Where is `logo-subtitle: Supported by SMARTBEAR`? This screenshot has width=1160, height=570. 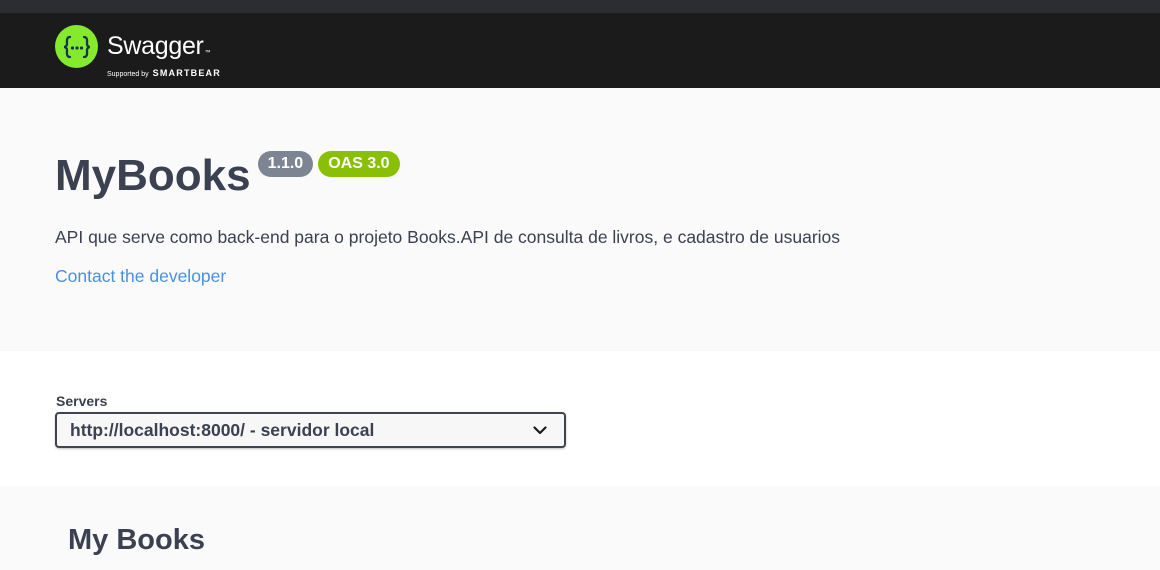
logo-subtitle: Supported by SMARTBEAR is located at coordinates (164, 74).